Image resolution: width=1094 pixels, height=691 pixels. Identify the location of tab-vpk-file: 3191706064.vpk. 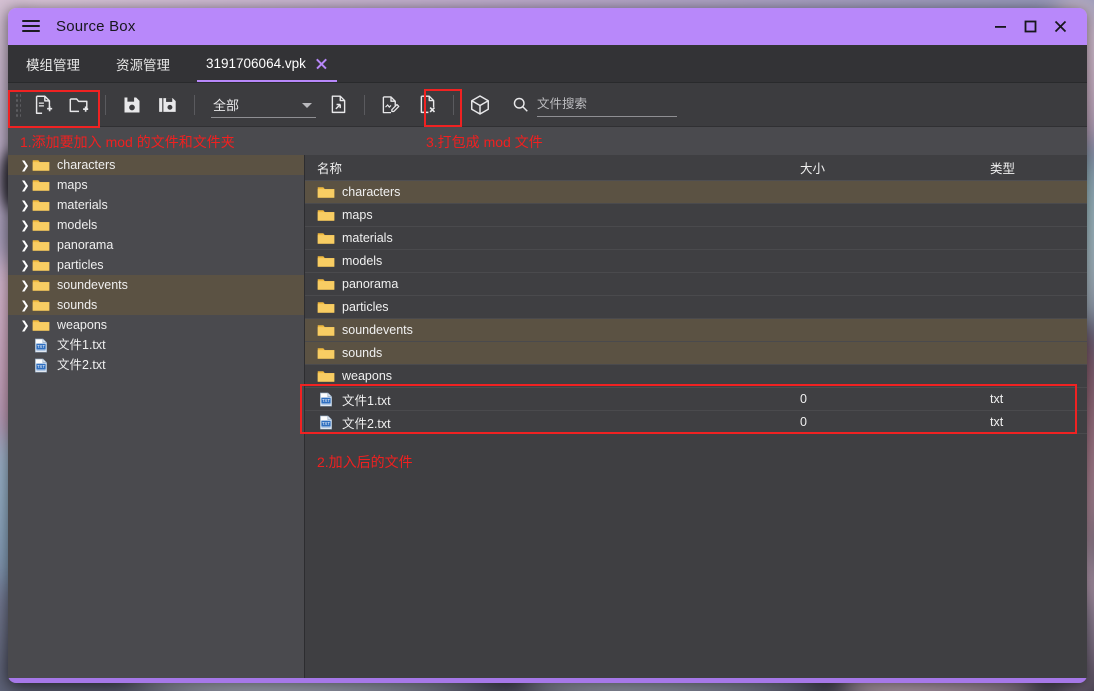
(267, 63).